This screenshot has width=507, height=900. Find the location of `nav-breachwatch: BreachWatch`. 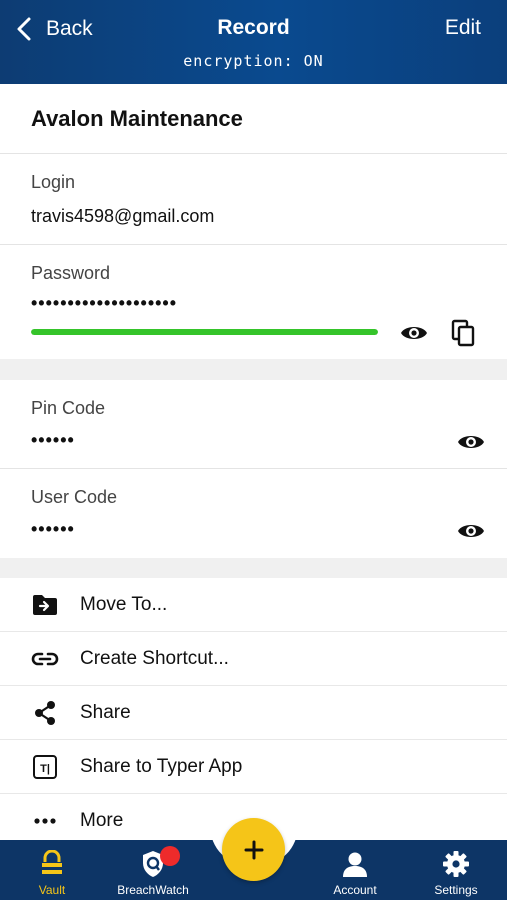

nav-breachwatch: BreachWatch is located at coordinates (153, 870).